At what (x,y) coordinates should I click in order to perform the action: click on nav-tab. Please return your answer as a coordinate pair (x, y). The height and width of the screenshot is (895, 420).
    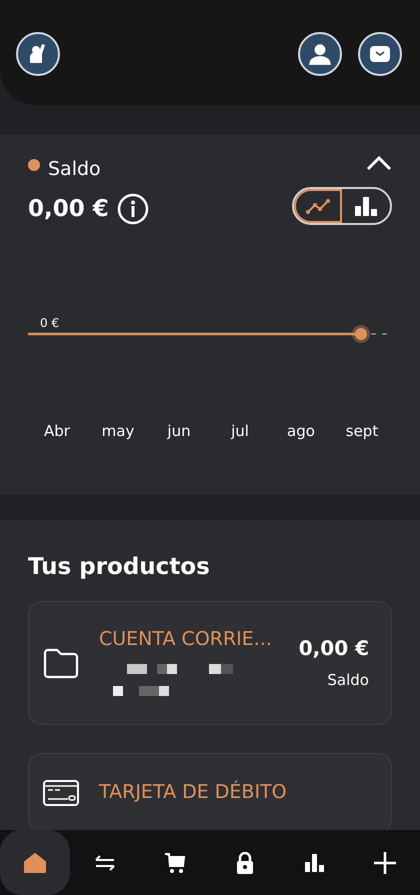
    Looking at the image, I should click on (35, 862).